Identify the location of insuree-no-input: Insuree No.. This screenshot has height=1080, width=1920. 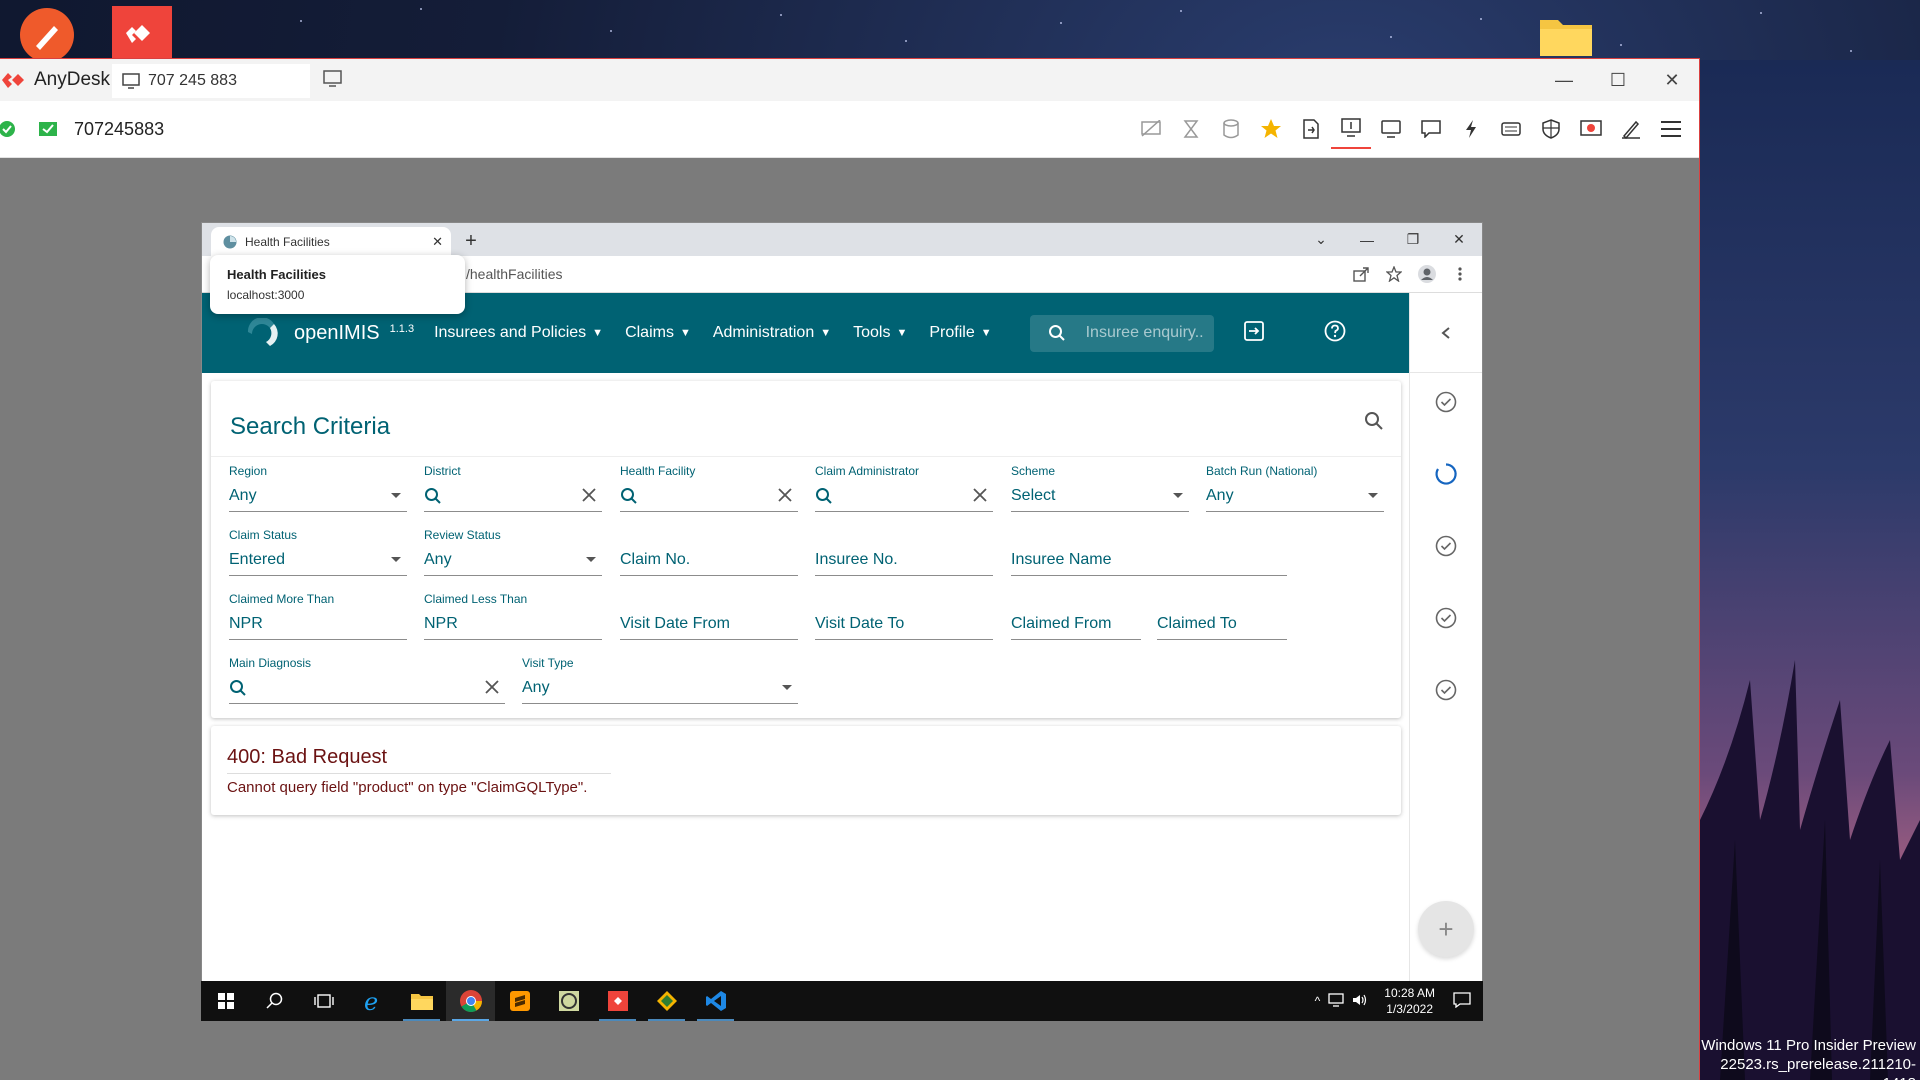
(904, 552).